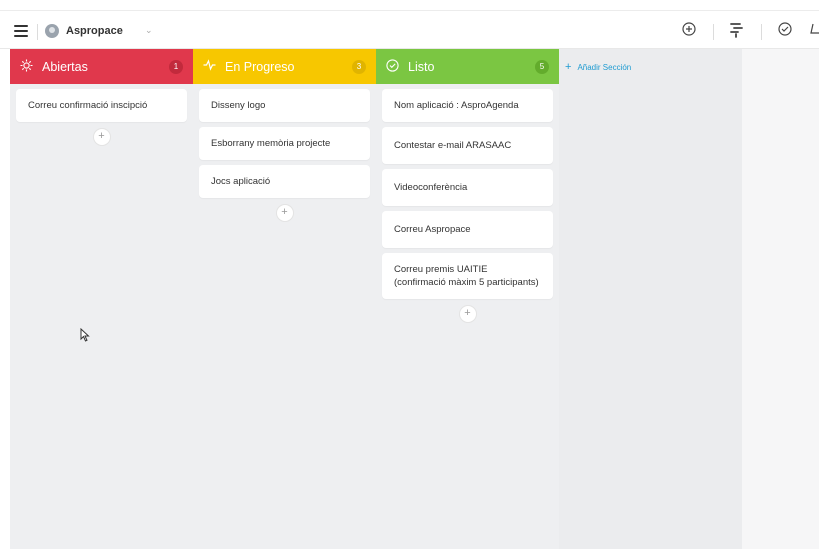 Image resolution: width=819 pixels, height=549 pixels. What do you see at coordinates (101, 66) in the screenshot?
I see `column-header: Abiertas 1` at bounding box center [101, 66].